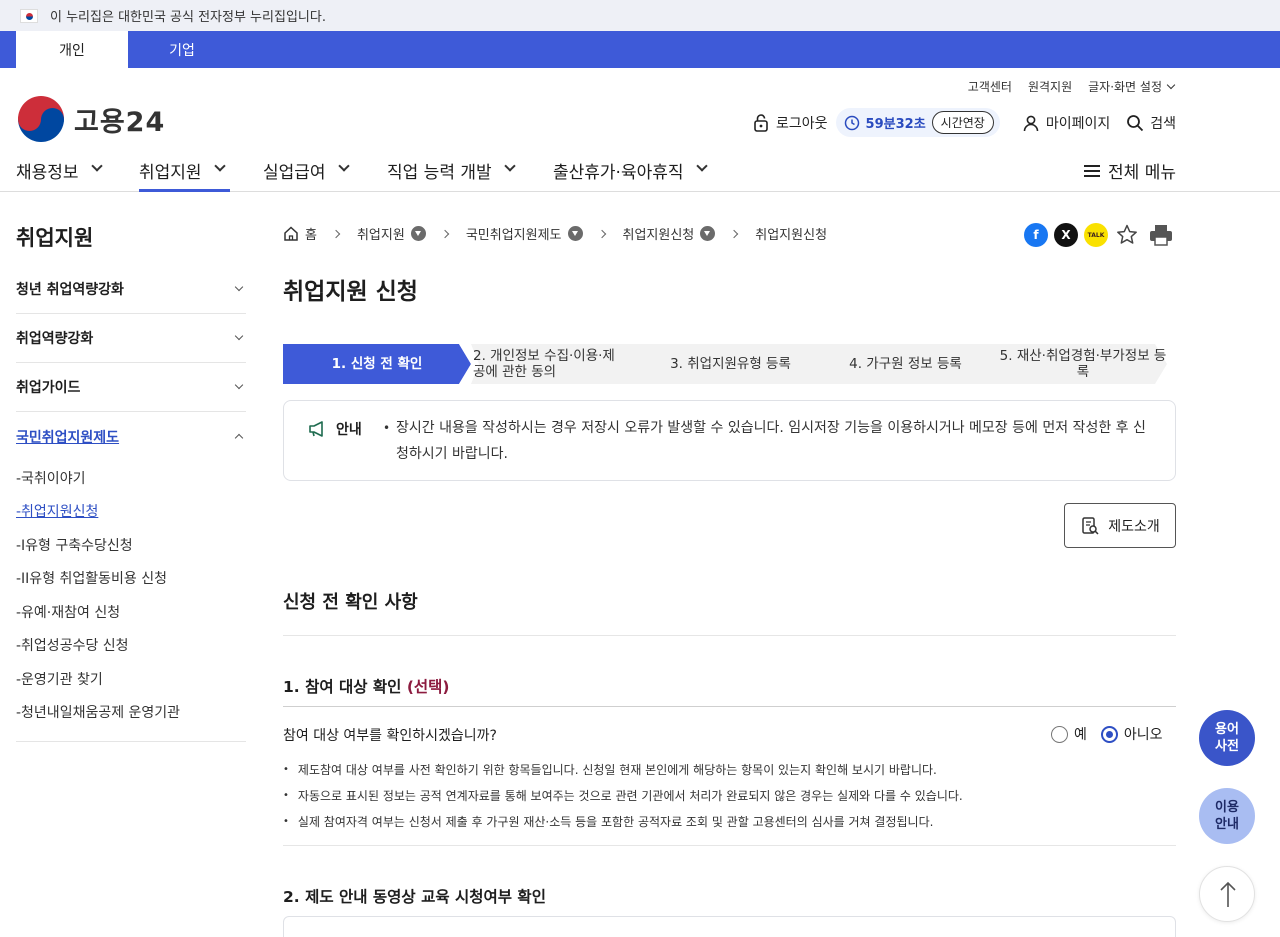 This screenshot has width=1280, height=937. Describe the element at coordinates (47, 173) in the screenshot. I see `nav-item-label: 채용정보` at that location.